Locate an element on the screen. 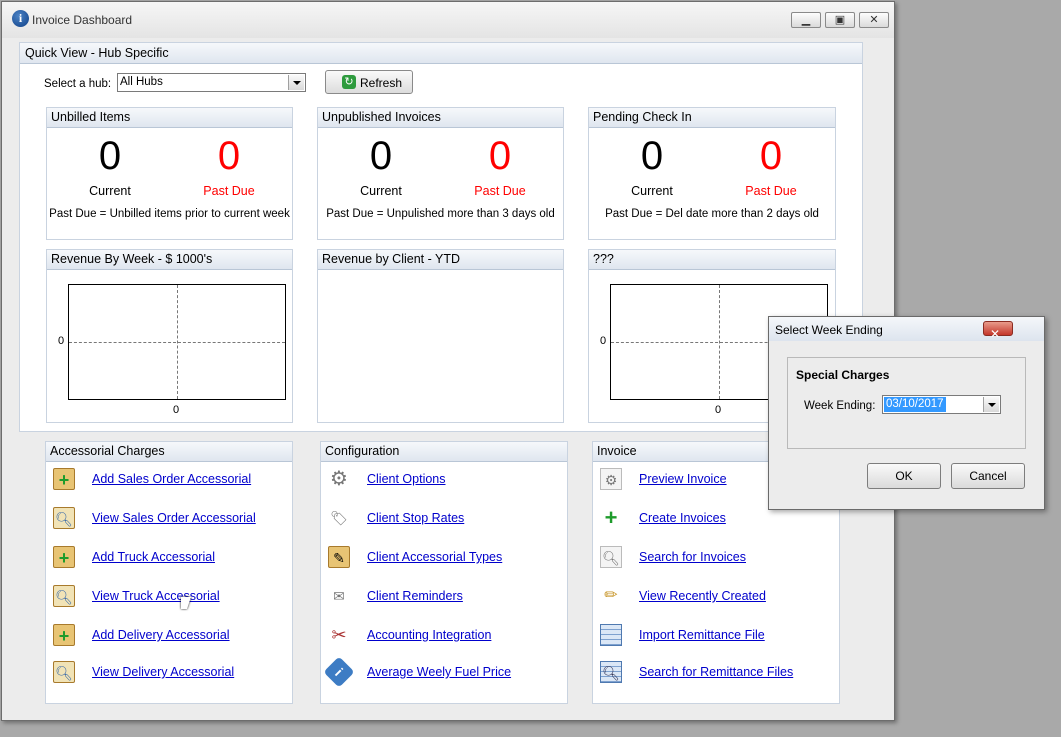 This screenshot has height=737, width=1061. quick-view-header: Quick View - Hub Specific is located at coordinates (441, 53).